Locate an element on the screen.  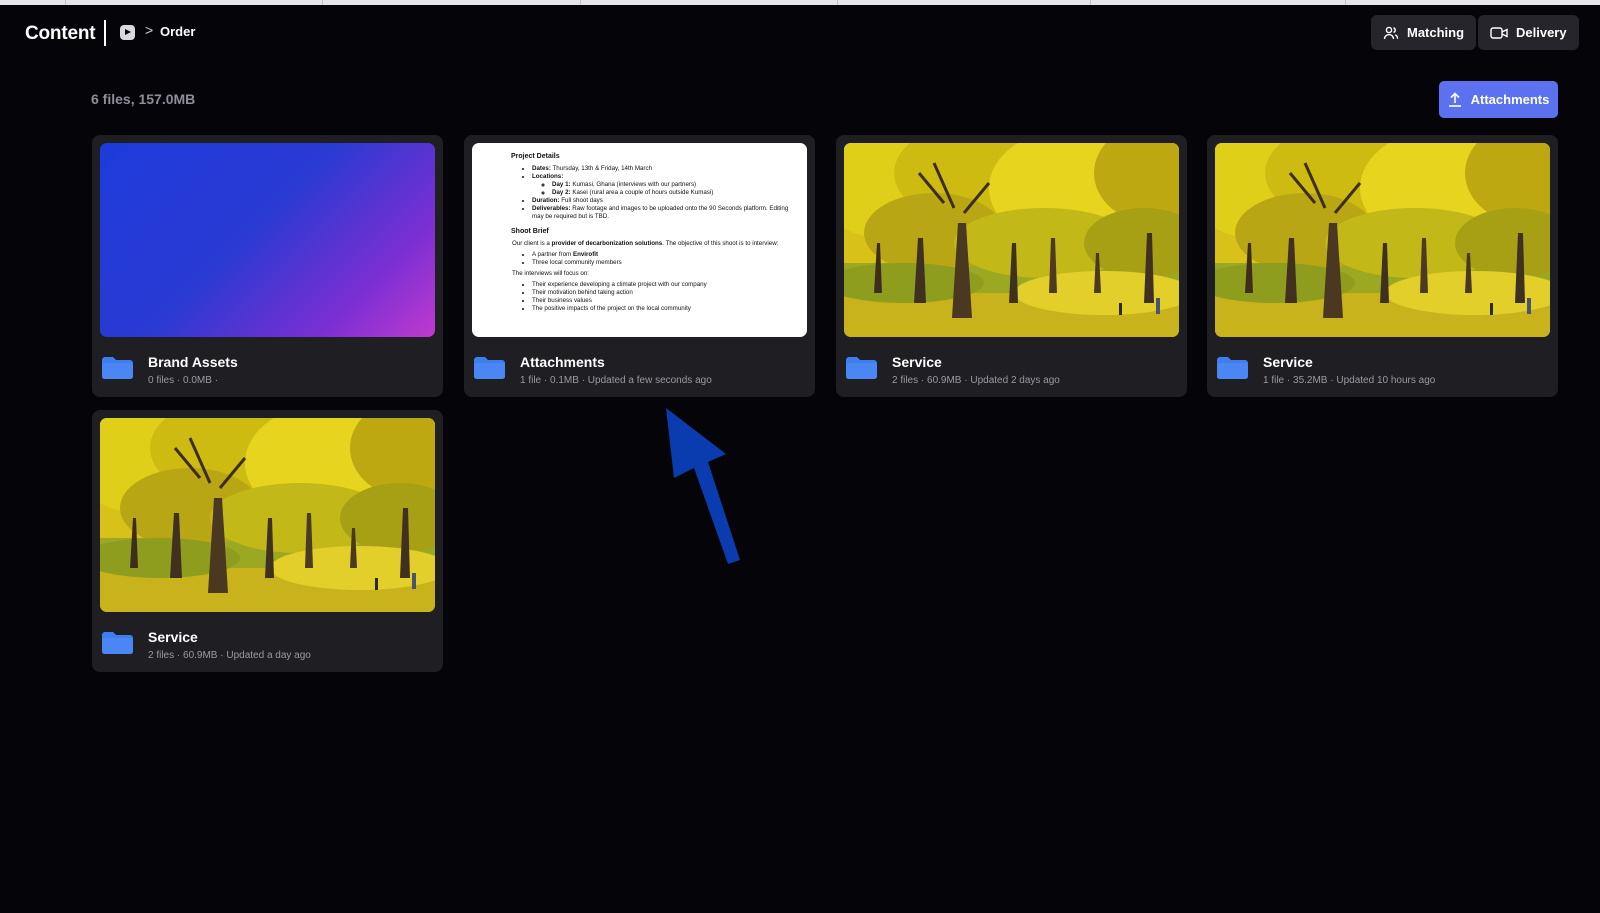
folder-meta: 1 file · 35.2MB · Updated 10 hours ago is located at coordinates (1349, 380).